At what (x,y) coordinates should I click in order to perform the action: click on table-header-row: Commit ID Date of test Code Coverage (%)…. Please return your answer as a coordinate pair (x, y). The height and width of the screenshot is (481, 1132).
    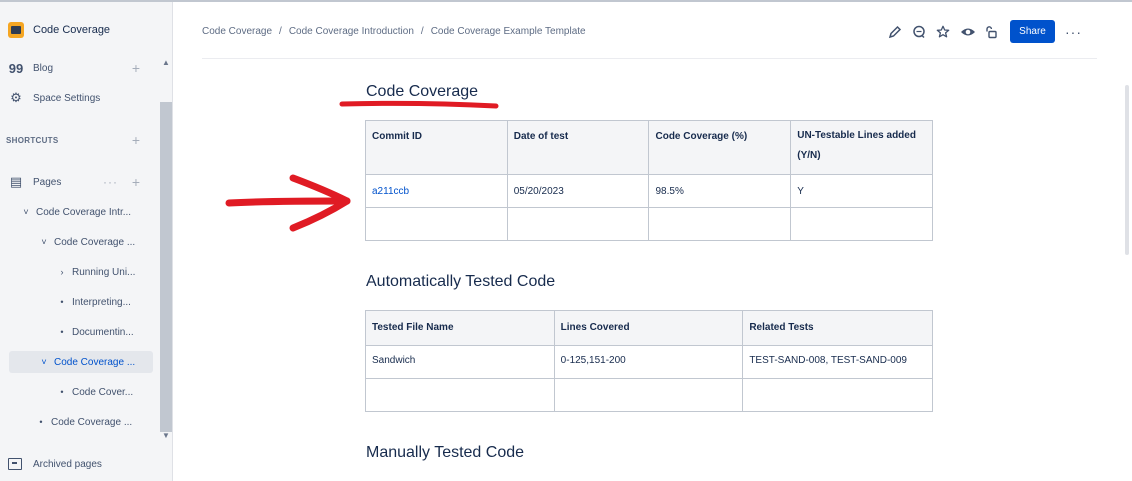
    Looking at the image, I should click on (649, 147).